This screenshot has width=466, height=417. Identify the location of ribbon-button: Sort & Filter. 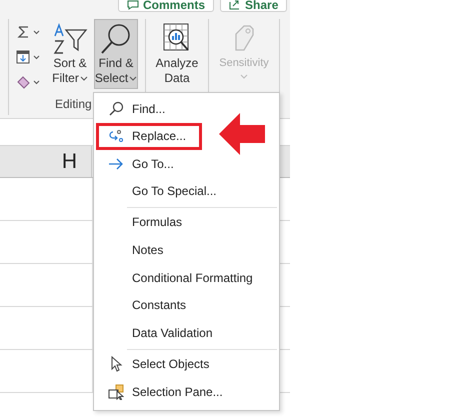
(70, 54).